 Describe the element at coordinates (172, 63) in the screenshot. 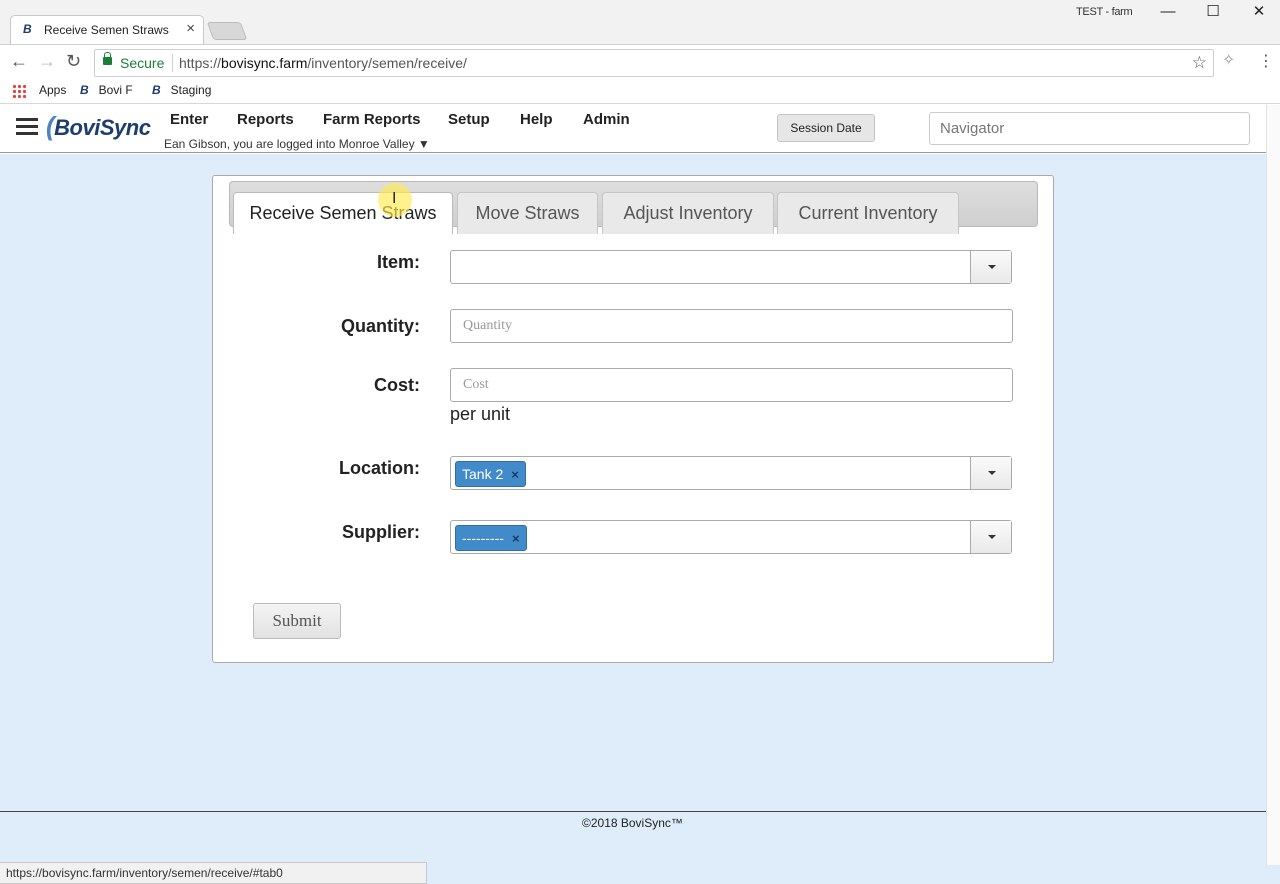

I see `address-separator` at that location.